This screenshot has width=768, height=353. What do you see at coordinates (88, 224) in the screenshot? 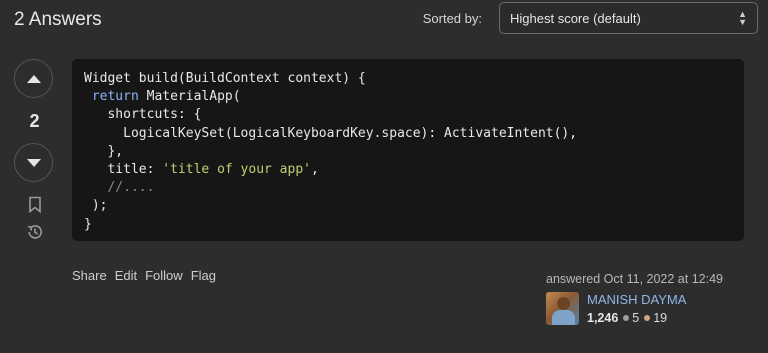
I see `code-line: }` at bounding box center [88, 224].